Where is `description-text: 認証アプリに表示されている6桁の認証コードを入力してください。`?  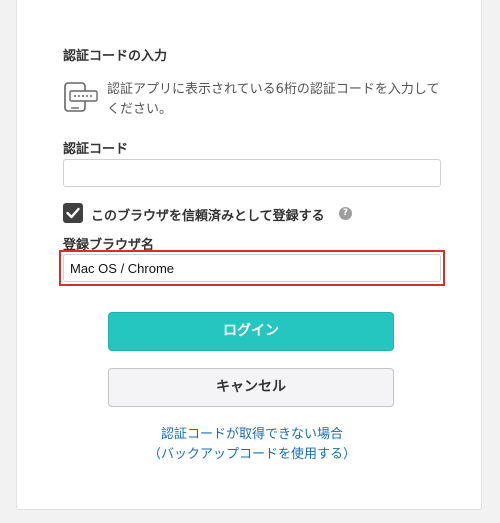 description-text: 認証アプリに表示されている6桁の認証コードを入力してください。 is located at coordinates (273, 99).